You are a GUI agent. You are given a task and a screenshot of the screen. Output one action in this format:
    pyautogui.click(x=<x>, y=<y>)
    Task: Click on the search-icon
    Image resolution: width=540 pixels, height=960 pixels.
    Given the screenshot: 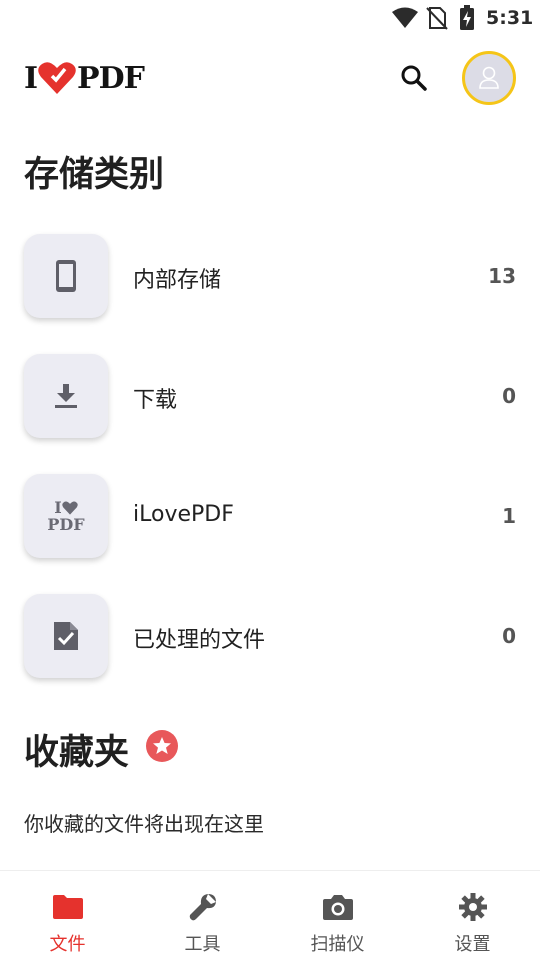 What is the action you would take?
    pyautogui.click(x=414, y=78)
    